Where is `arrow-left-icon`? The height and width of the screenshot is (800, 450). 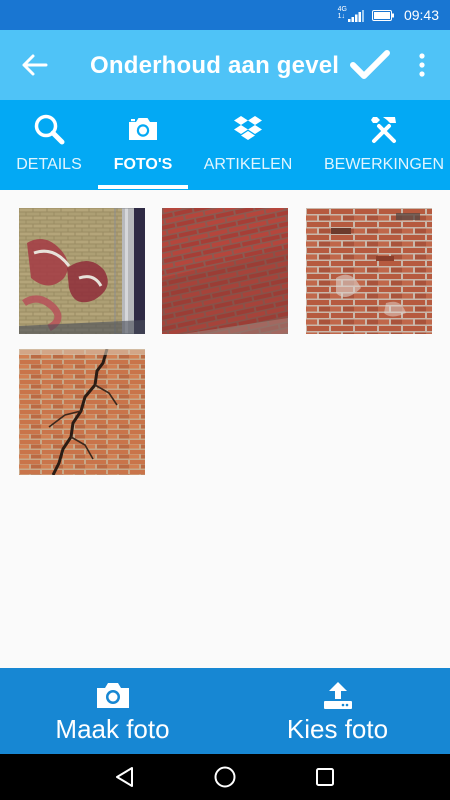 arrow-left-icon is located at coordinates (34, 65).